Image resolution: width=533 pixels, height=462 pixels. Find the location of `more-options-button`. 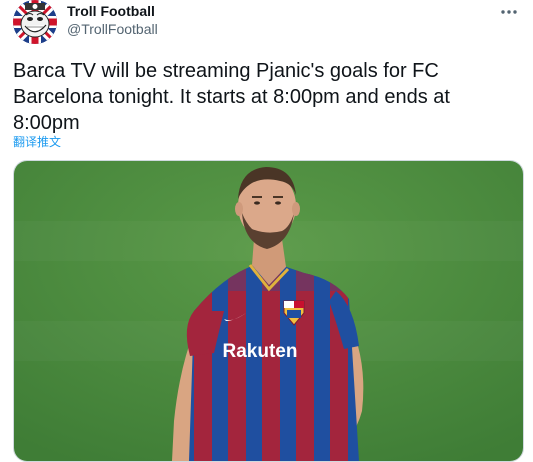

more-options-button is located at coordinates (509, 12).